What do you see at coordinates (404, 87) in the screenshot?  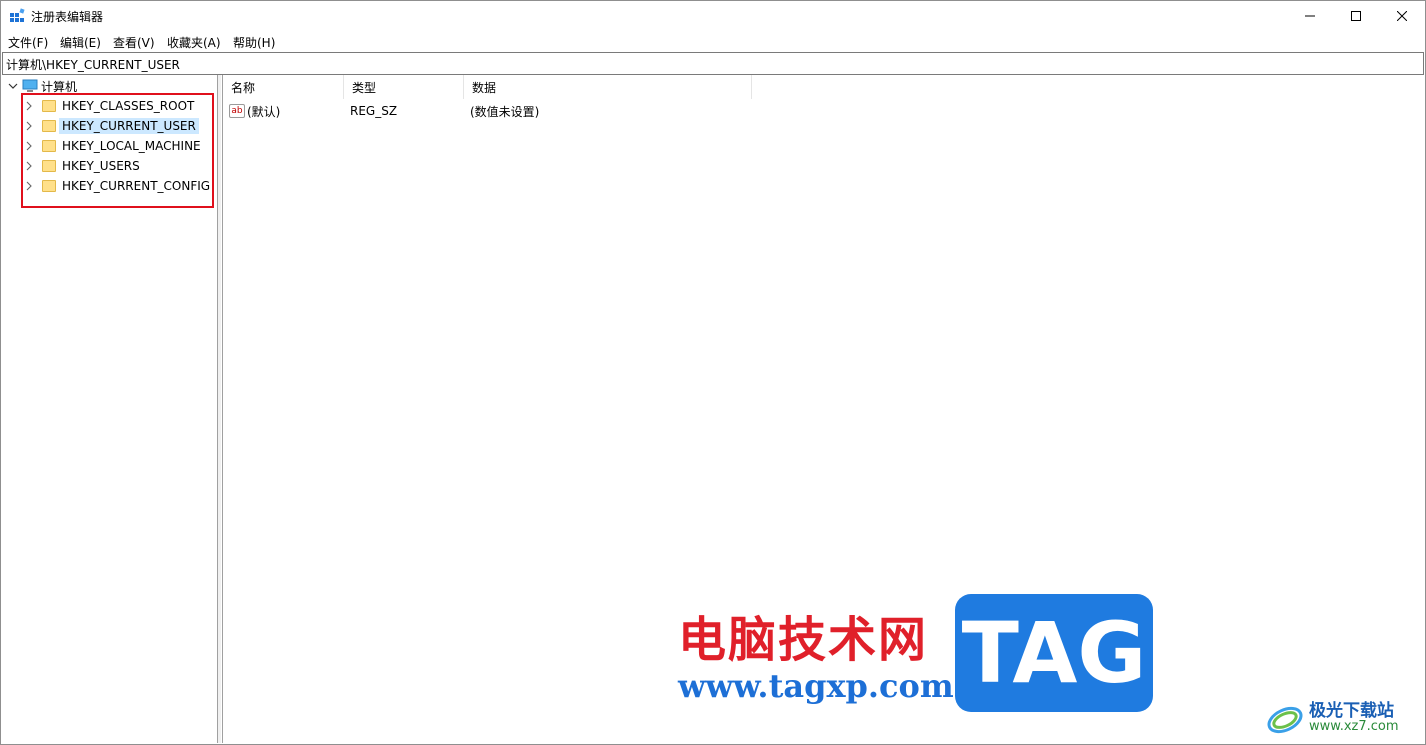 I see `column-header-type: 类型` at bounding box center [404, 87].